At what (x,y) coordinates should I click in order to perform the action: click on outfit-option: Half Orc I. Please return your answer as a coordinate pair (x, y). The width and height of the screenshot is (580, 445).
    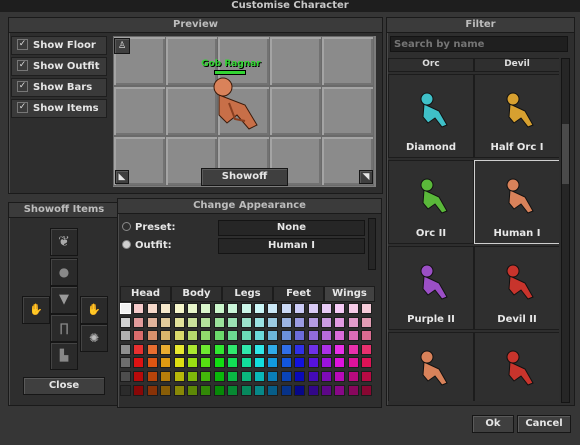
    Looking at the image, I should click on (516, 116).